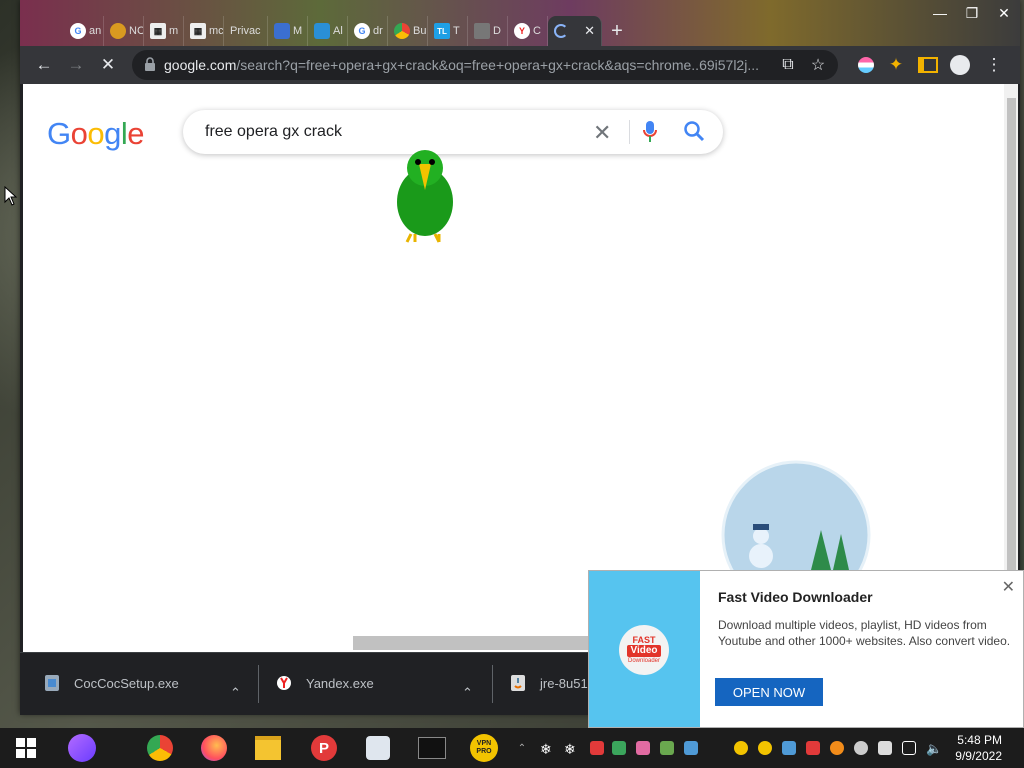  I want to click on download-name: CocCocSetup.exe, so click(126, 683).